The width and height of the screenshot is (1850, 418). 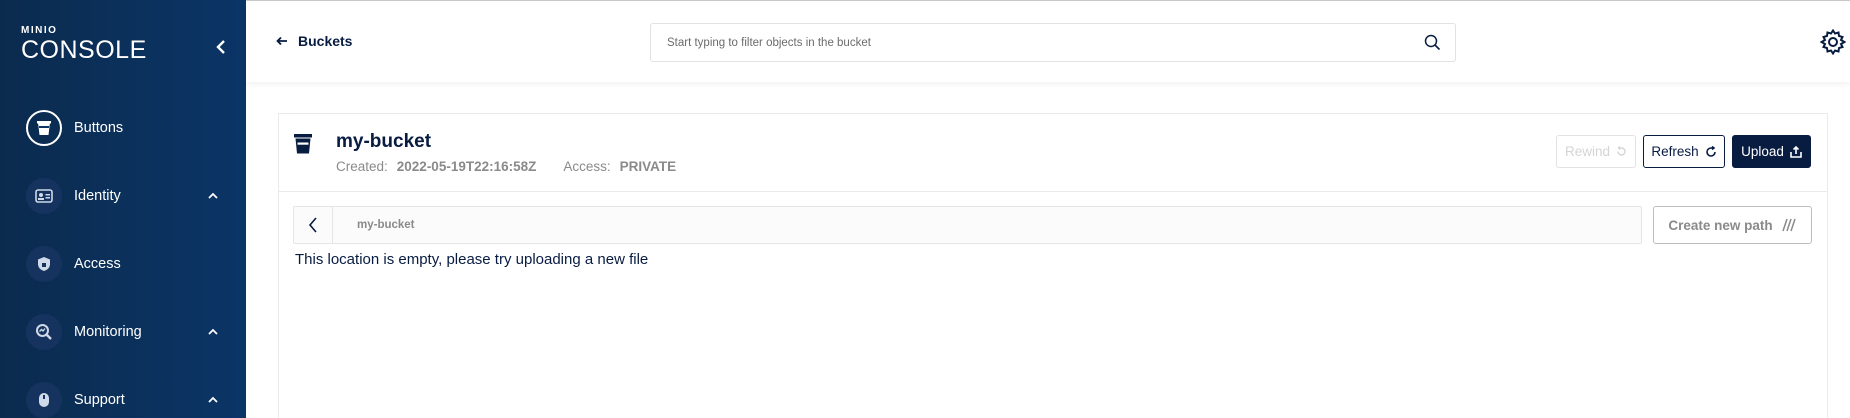 I want to click on upload-button: Upload, so click(x=1771, y=151).